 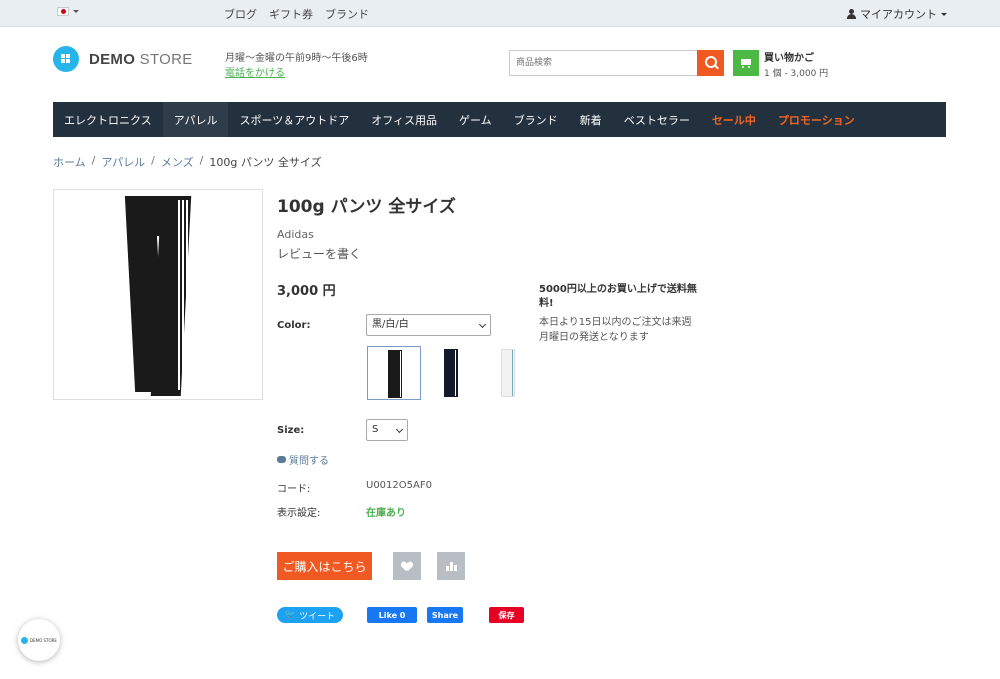 I want to click on availability-value: 在庫あり, so click(x=386, y=513).